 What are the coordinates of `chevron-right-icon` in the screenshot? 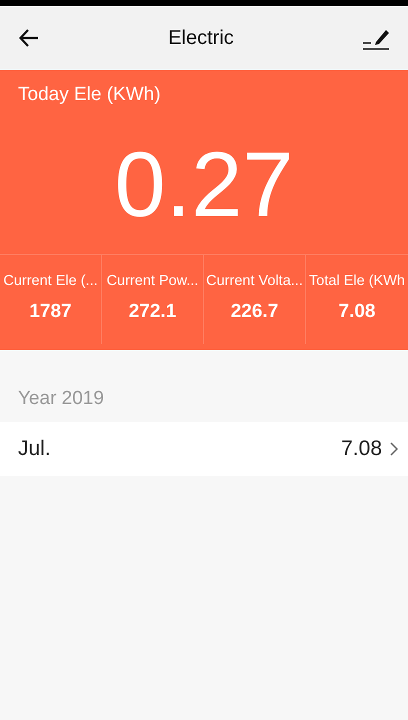 It's located at (394, 449).